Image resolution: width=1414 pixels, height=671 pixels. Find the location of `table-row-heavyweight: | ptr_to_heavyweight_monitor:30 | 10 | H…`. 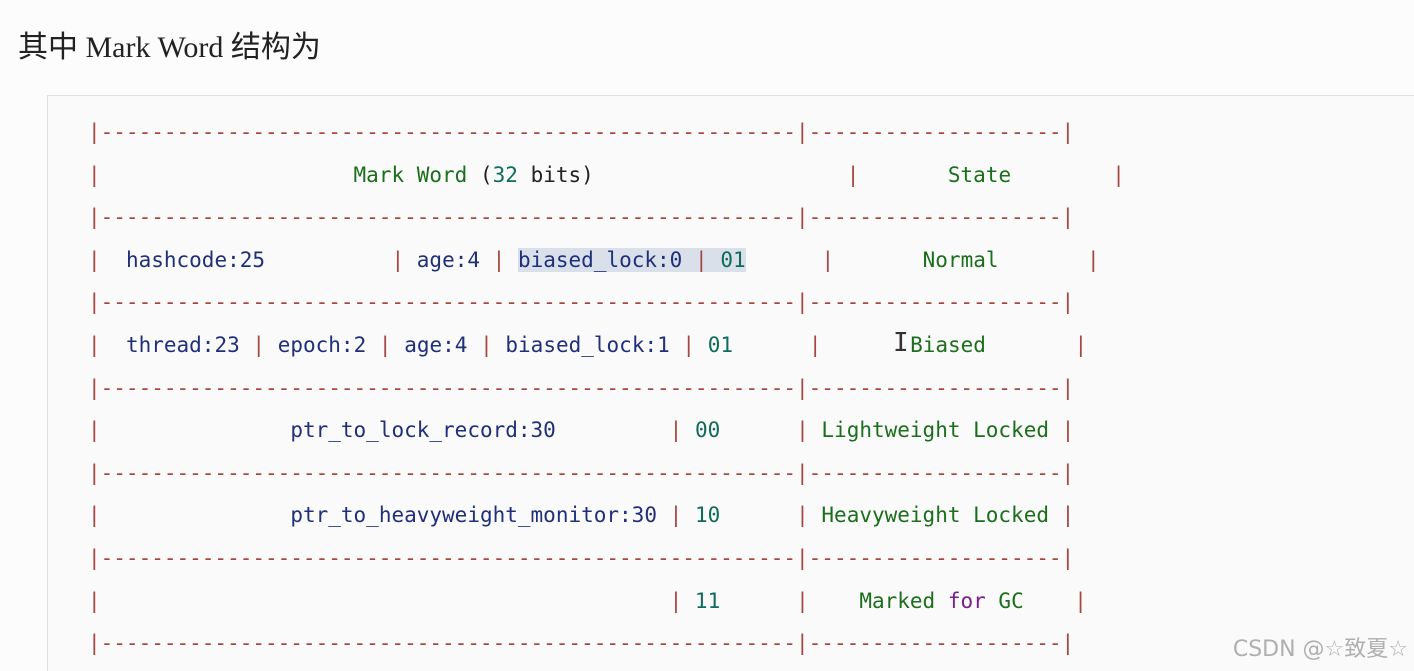

table-row-heavyweight: | ptr_to_heavyweight_monitor:30 | 10 | H… is located at coordinates (581, 515).